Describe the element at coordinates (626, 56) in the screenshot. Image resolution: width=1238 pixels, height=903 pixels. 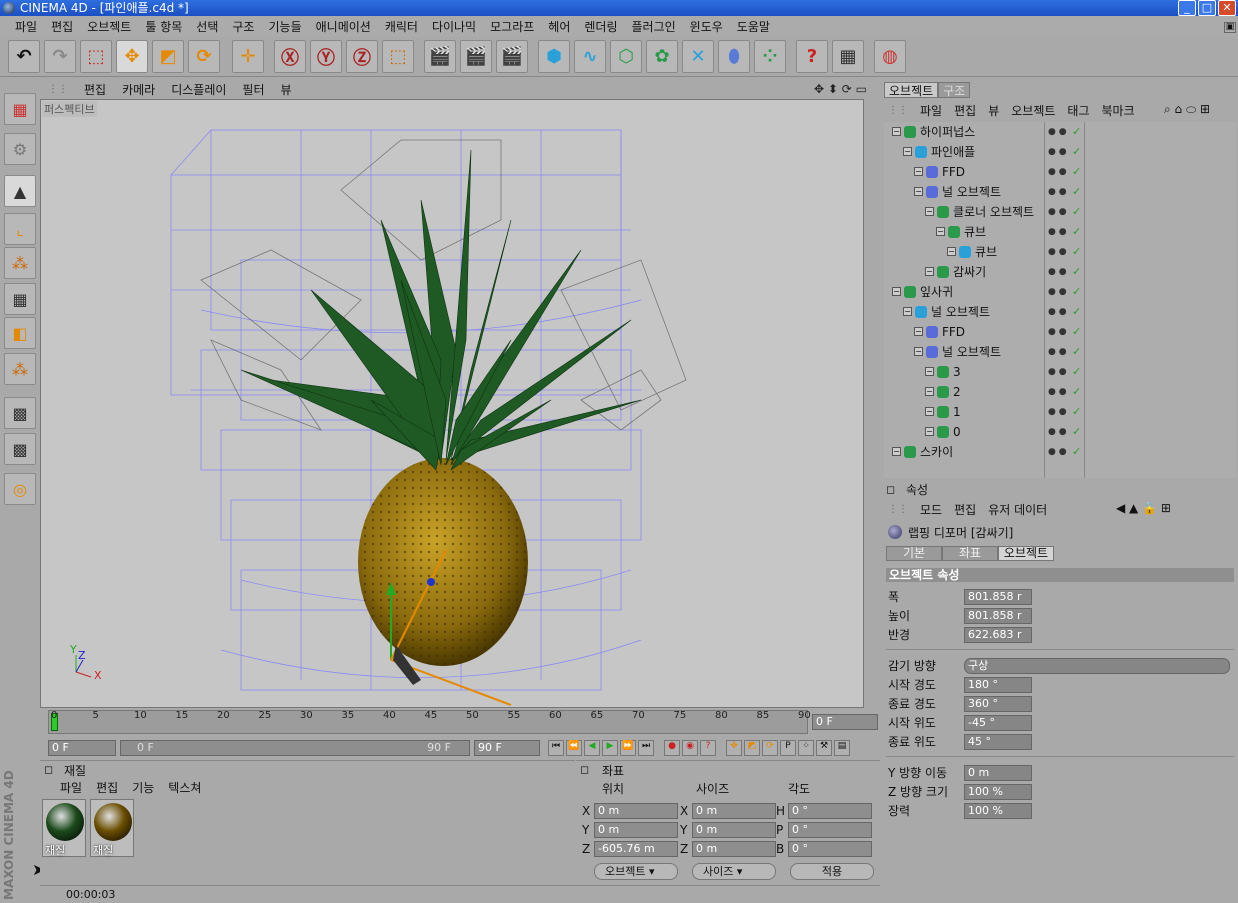
I see `nurbs-icon: ⬡` at that location.